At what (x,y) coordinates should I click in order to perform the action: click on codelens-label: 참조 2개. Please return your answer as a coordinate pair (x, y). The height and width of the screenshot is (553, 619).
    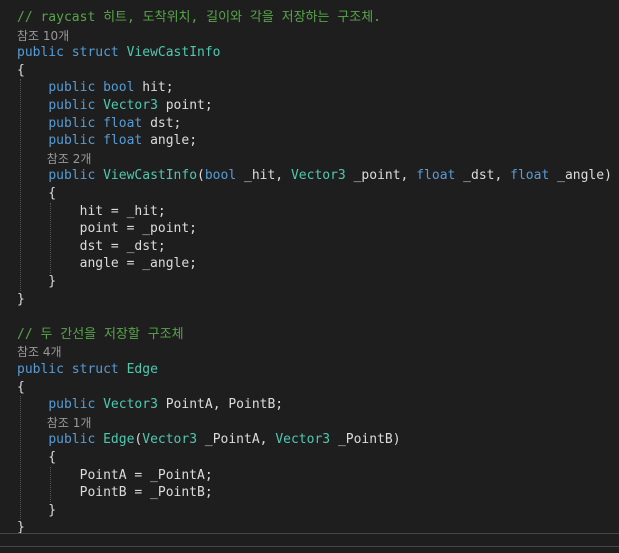
    Looking at the image, I should click on (69, 159).